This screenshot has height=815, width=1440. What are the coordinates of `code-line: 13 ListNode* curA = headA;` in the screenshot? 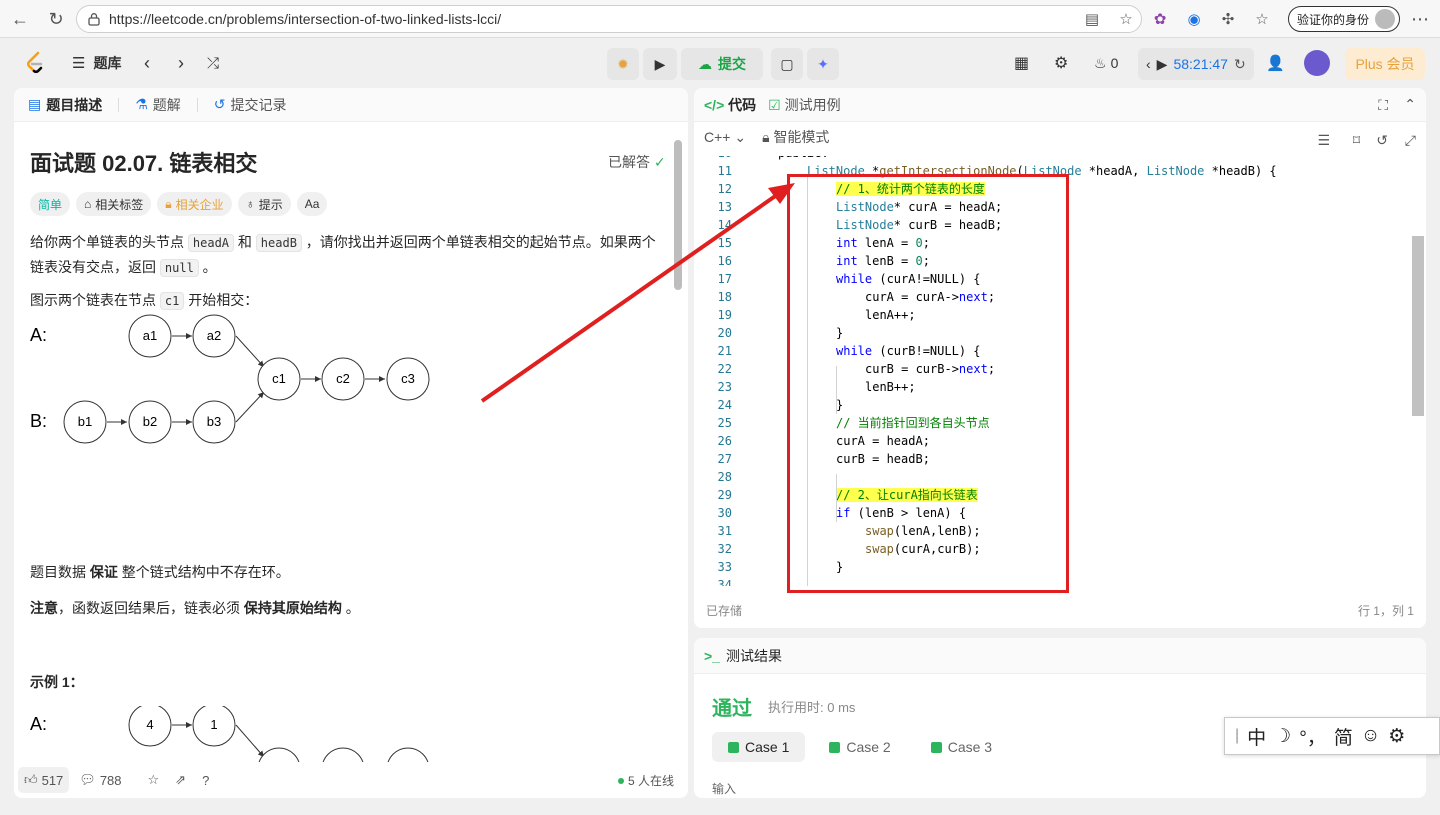 It's located at (1053, 207).